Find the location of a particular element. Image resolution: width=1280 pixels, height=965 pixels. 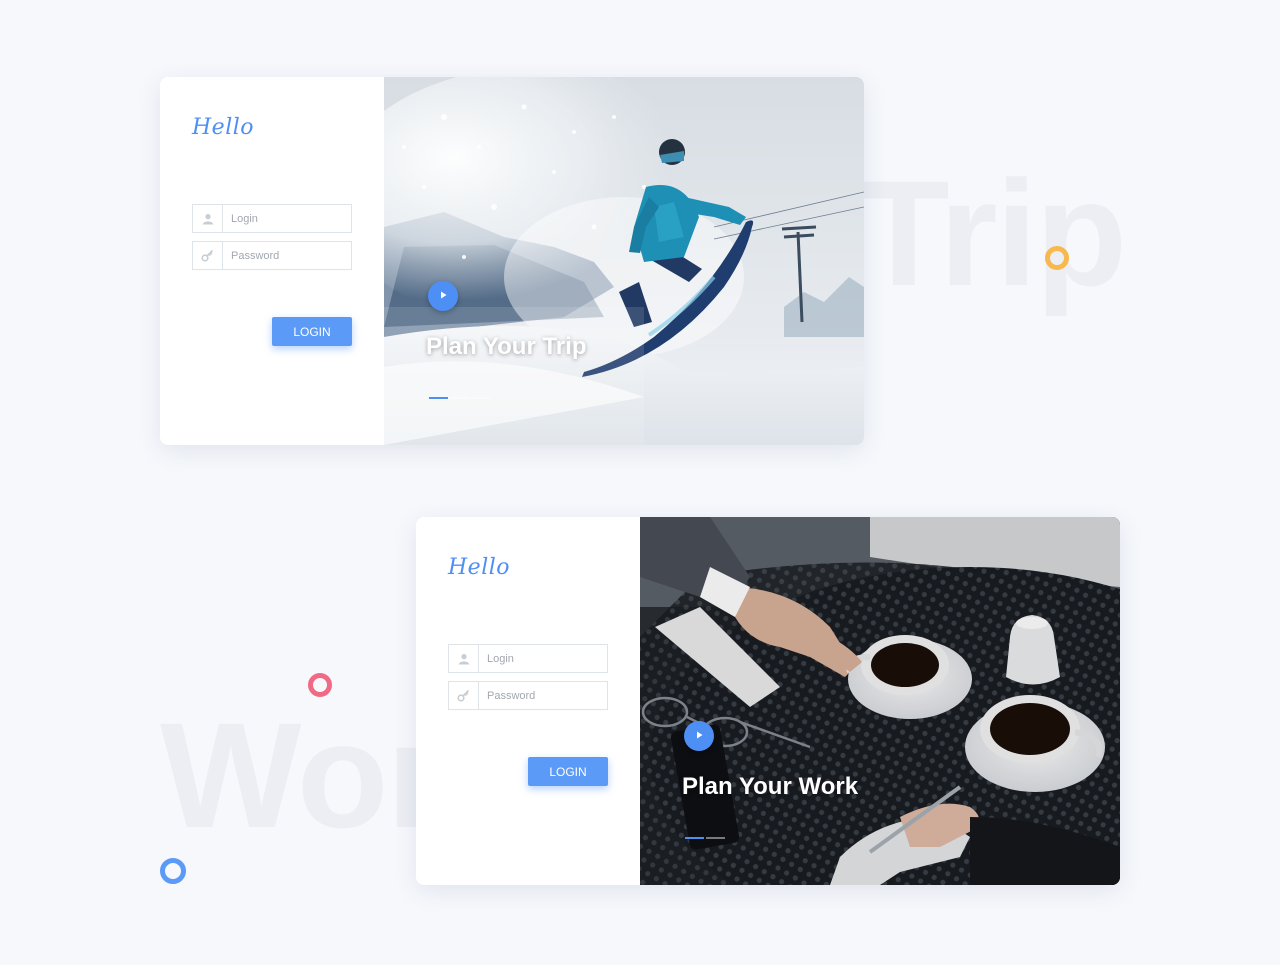

ring-blue-bottom is located at coordinates (173, 871).